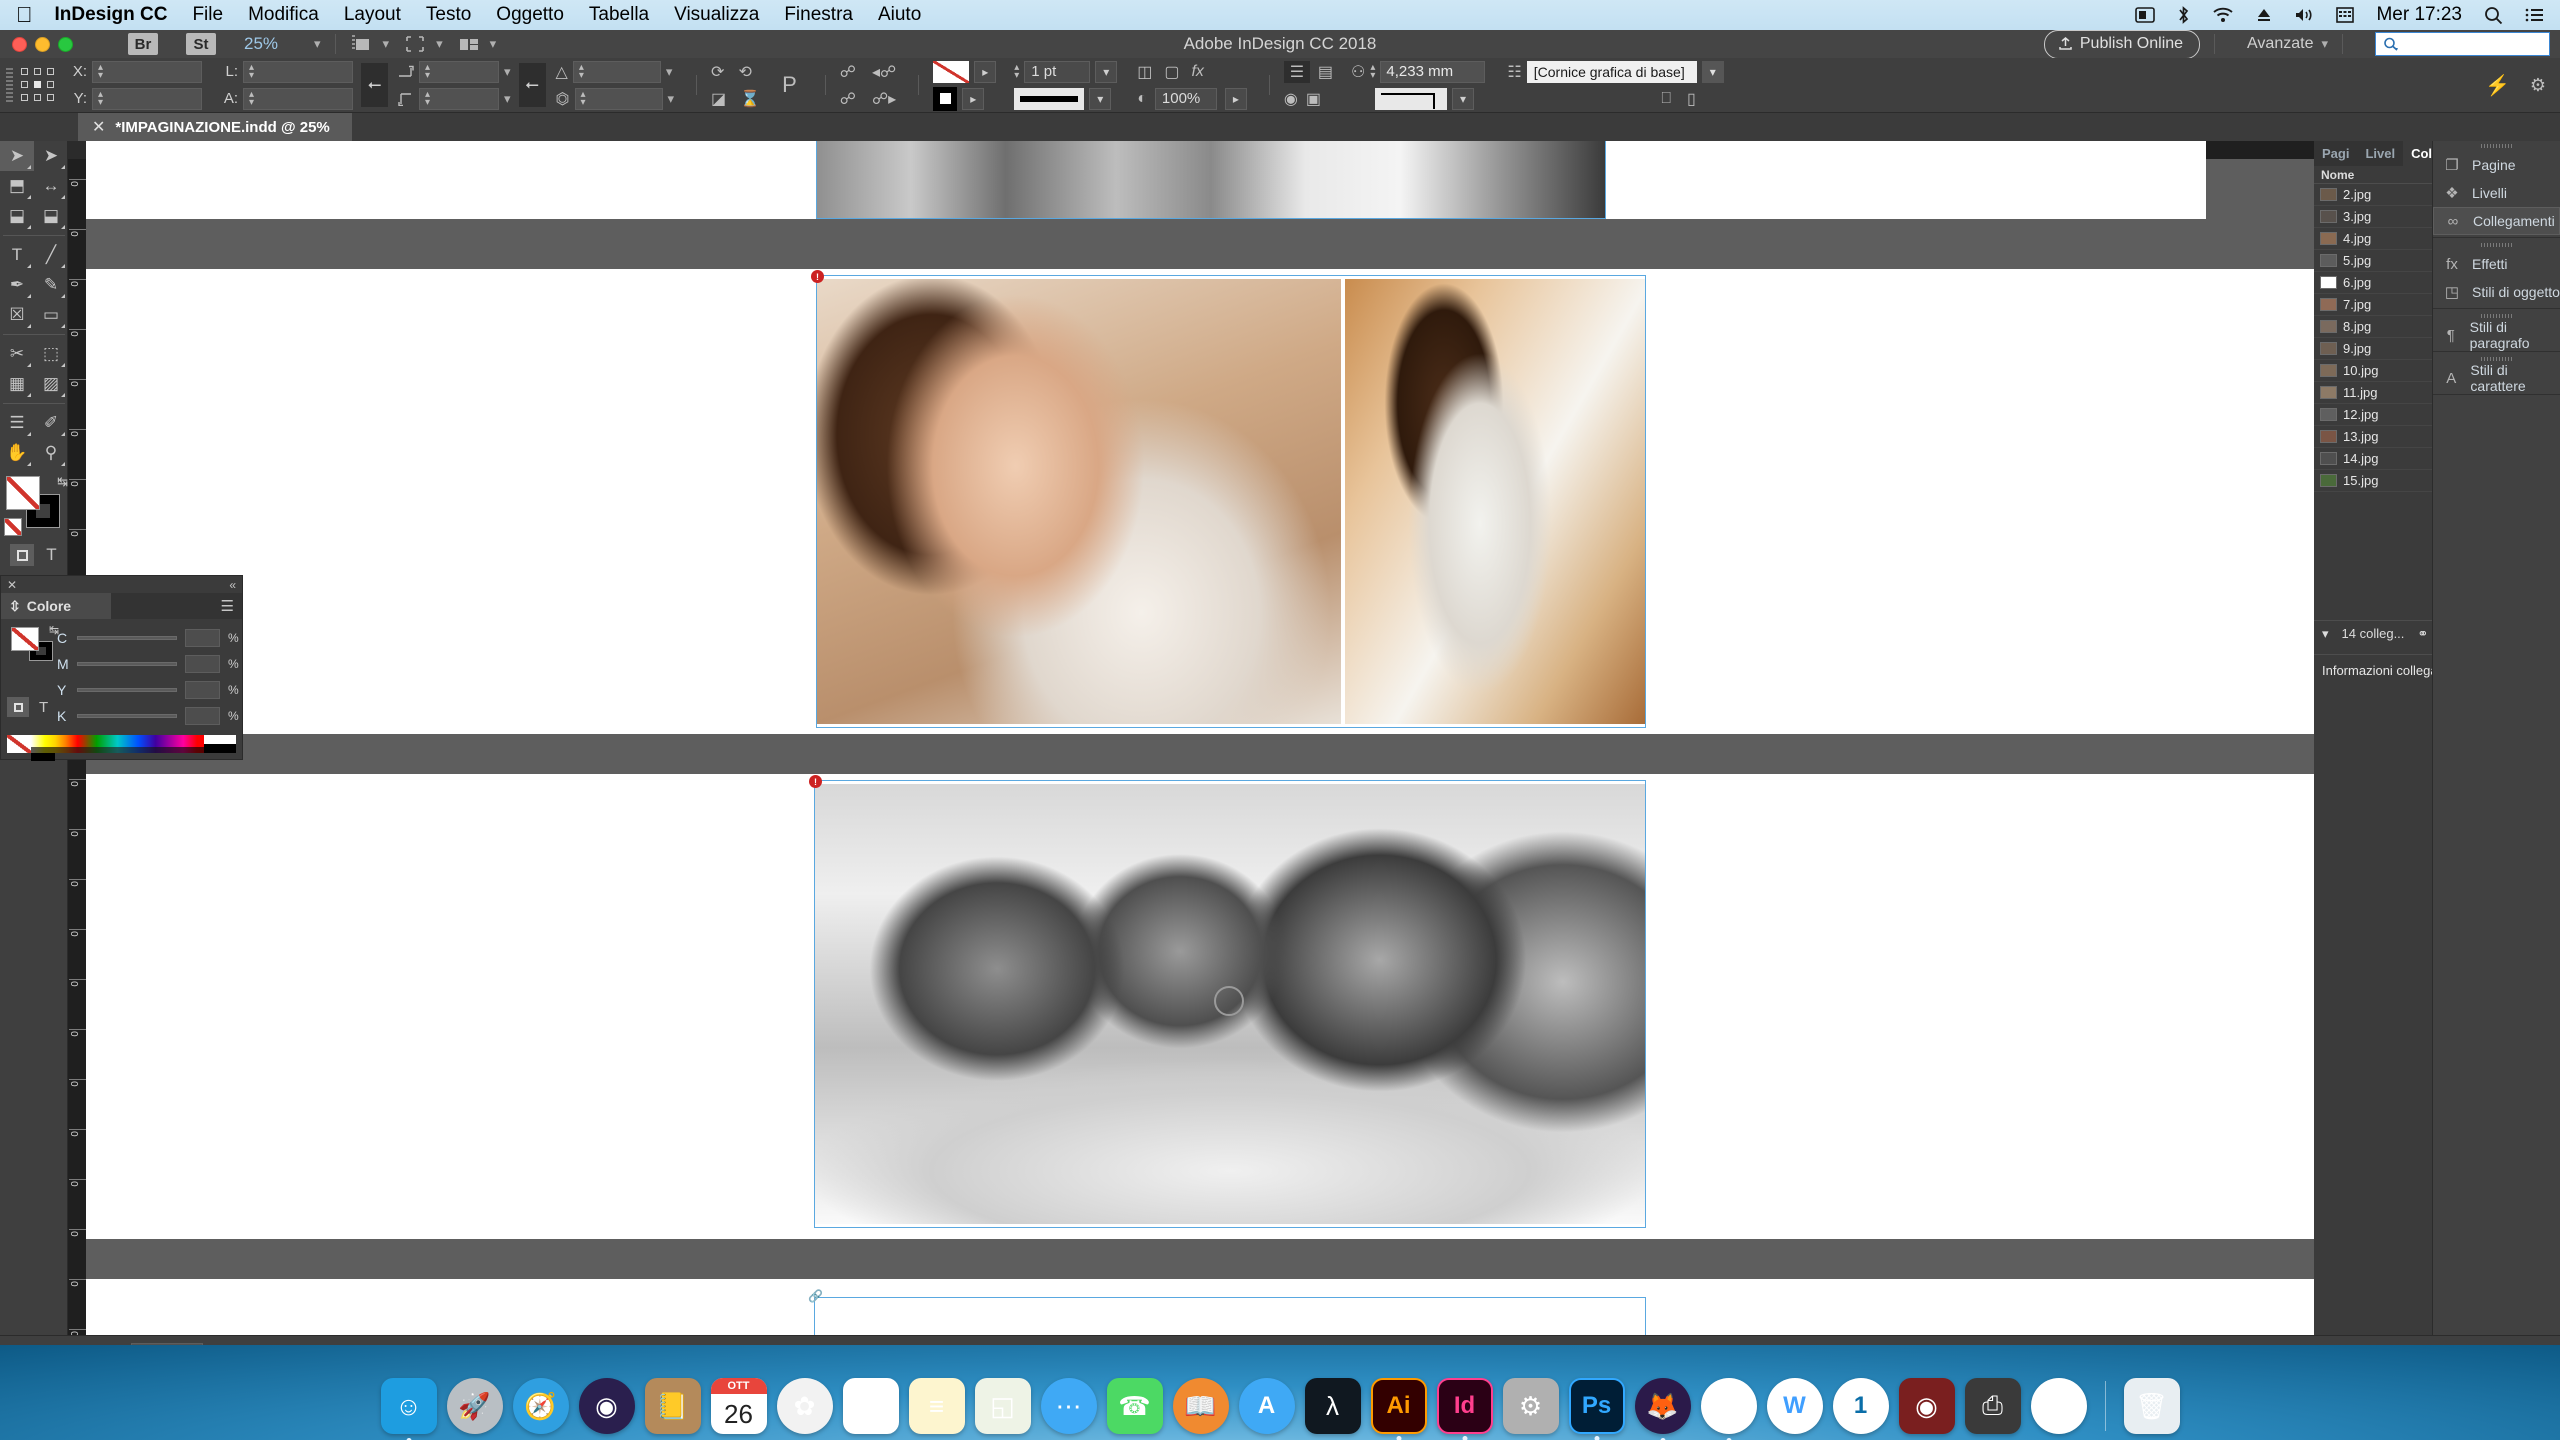 This screenshot has height=1440, width=2560. Describe the element at coordinates (1514, 72) in the screenshot. I see `object-style-icon: ☷` at that location.